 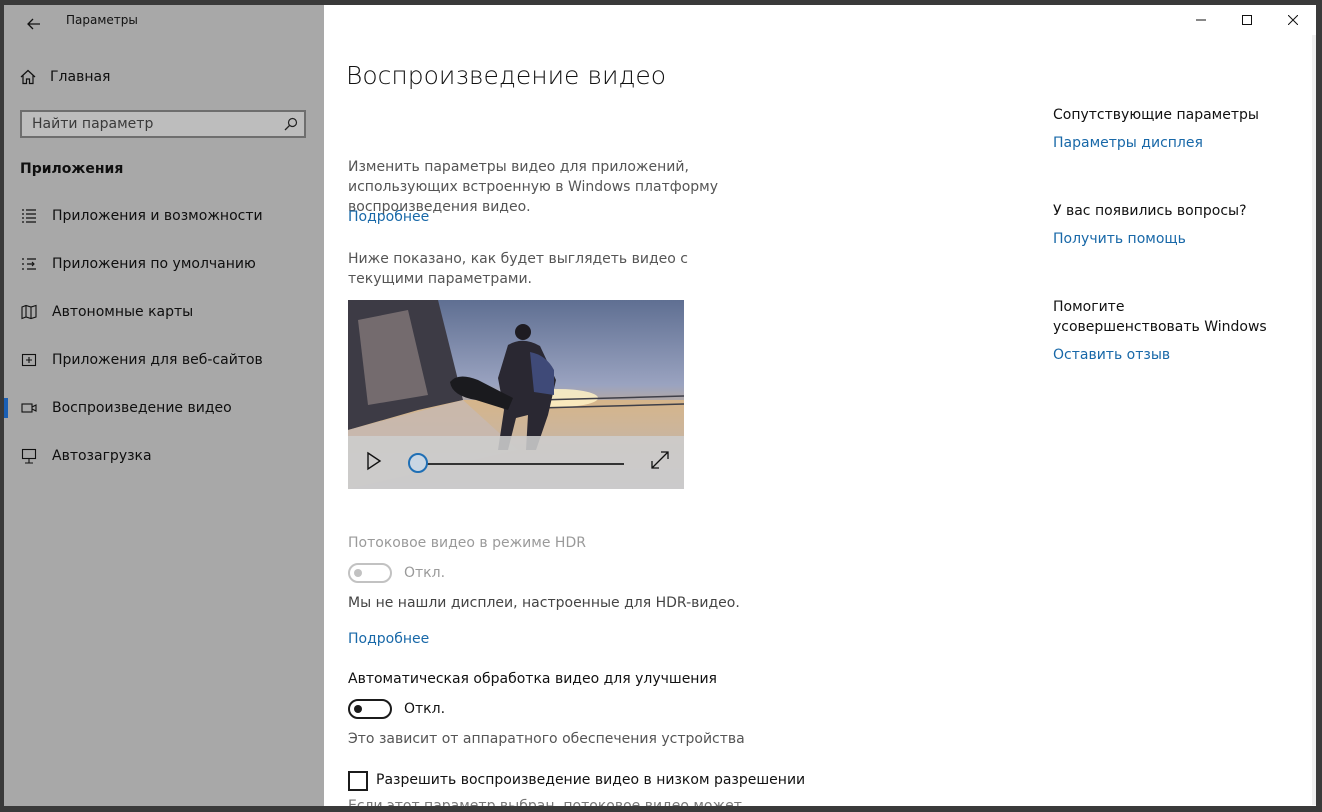 I want to click on related-settings-heading: Сопутствующие параметры, so click(x=1156, y=115).